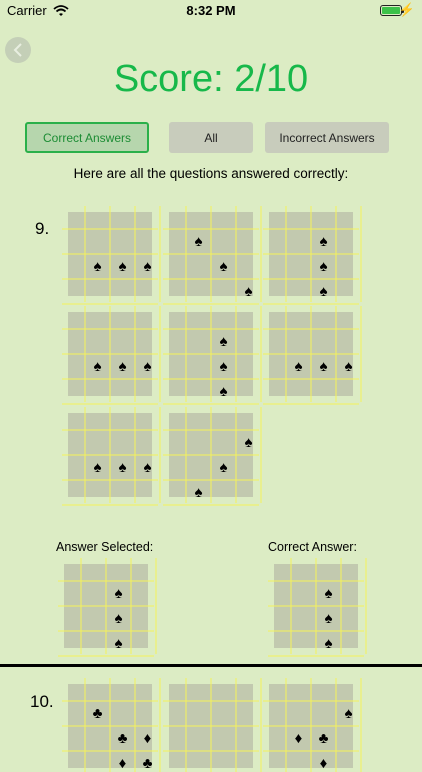  What do you see at coordinates (312, 547) in the screenshot?
I see `correct-answer-label: Correct Answer:` at bounding box center [312, 547].